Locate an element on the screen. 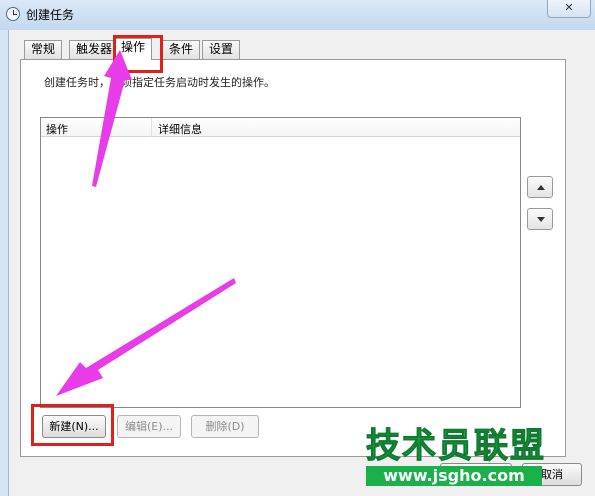 The width and height of the screenshot is (595, 496). close-button: ✕ is located at coordinates (569, 9).